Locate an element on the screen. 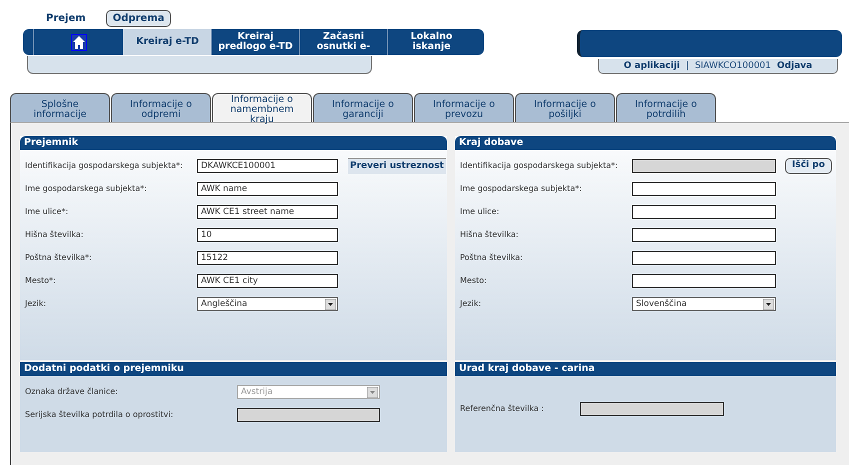 The width and height of the screenshot is (849, 465). tab: Informacije o prevozu is located at coordinates (464, 107).